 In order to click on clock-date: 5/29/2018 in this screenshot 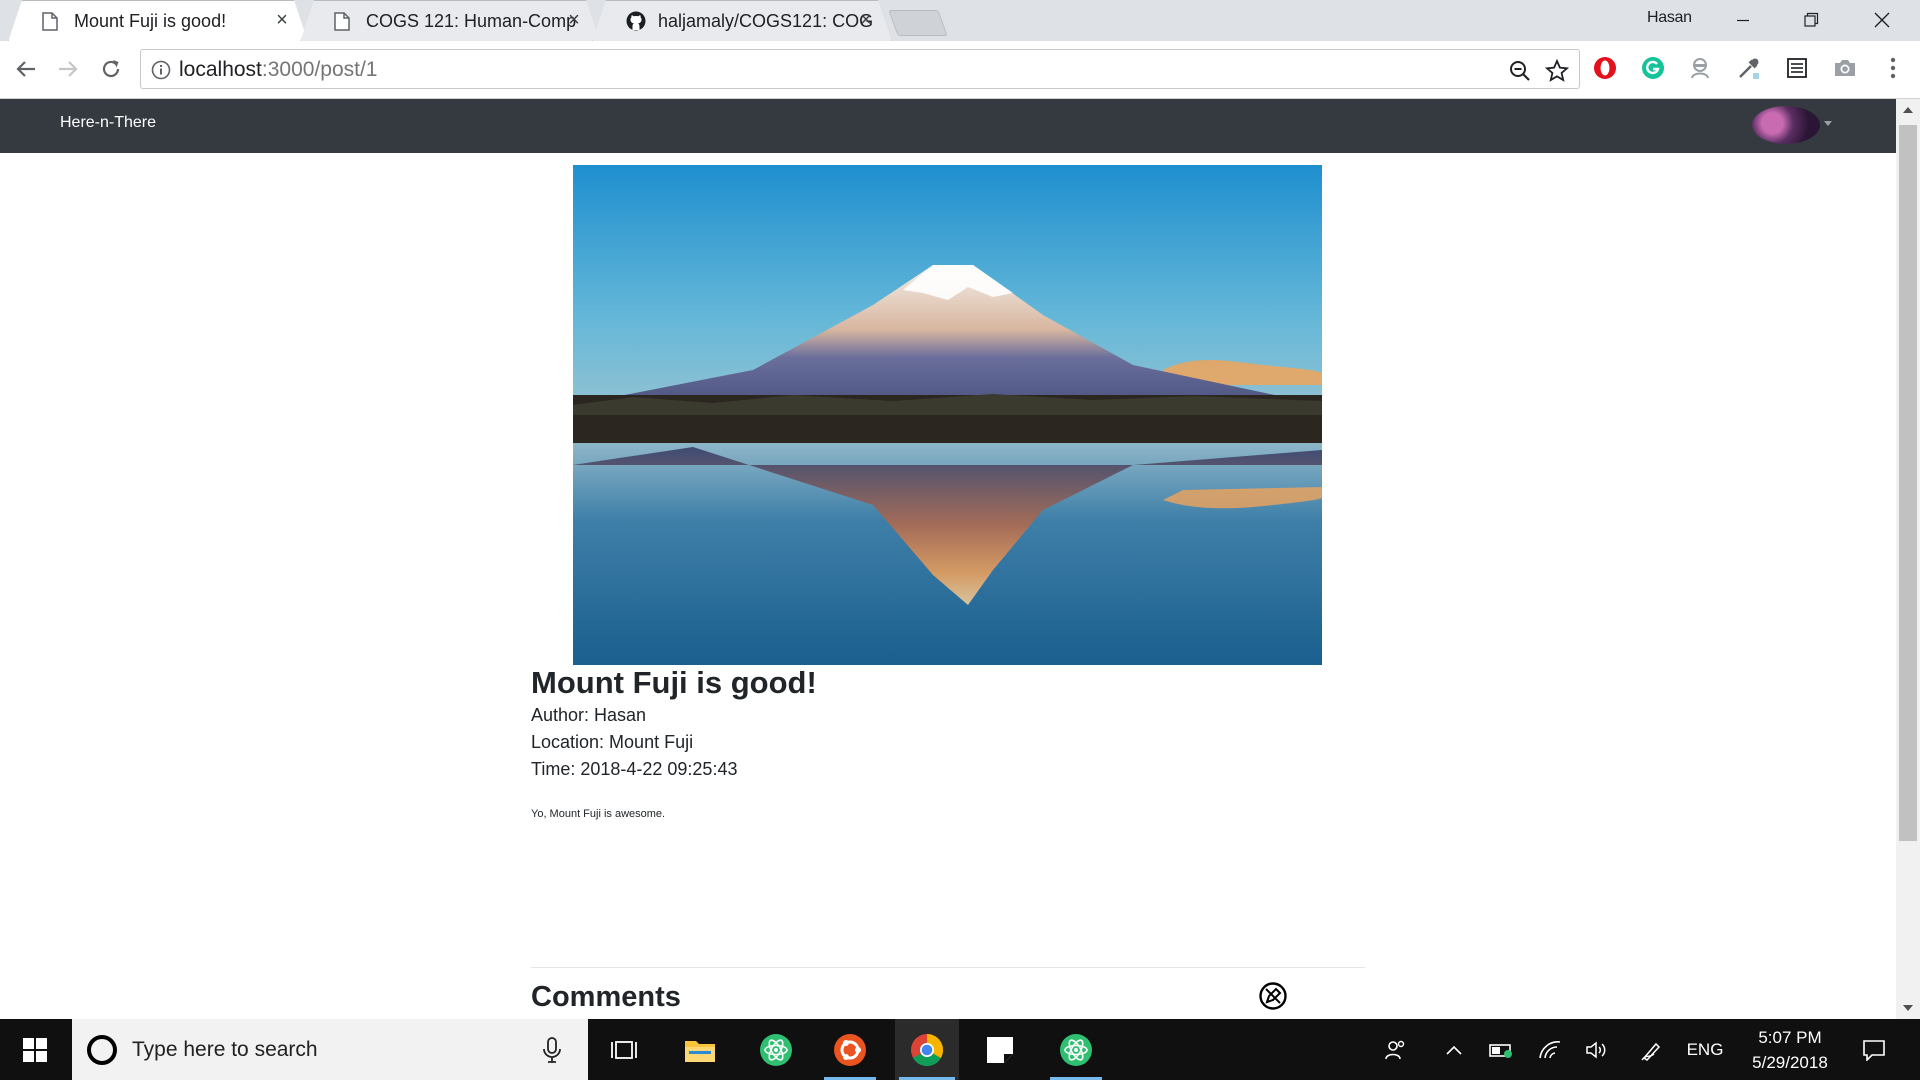, I will do `click(1790, 1062)`.